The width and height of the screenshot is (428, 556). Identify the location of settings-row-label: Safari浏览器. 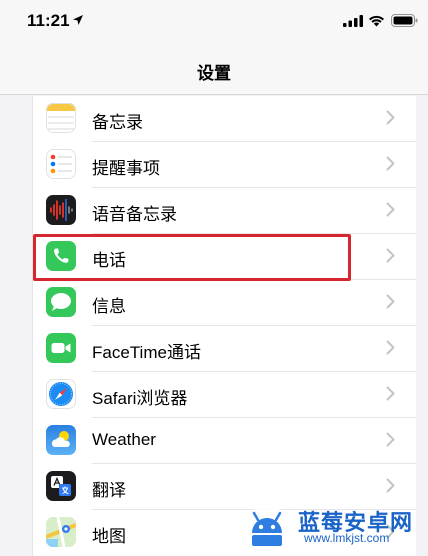
(140, 398).